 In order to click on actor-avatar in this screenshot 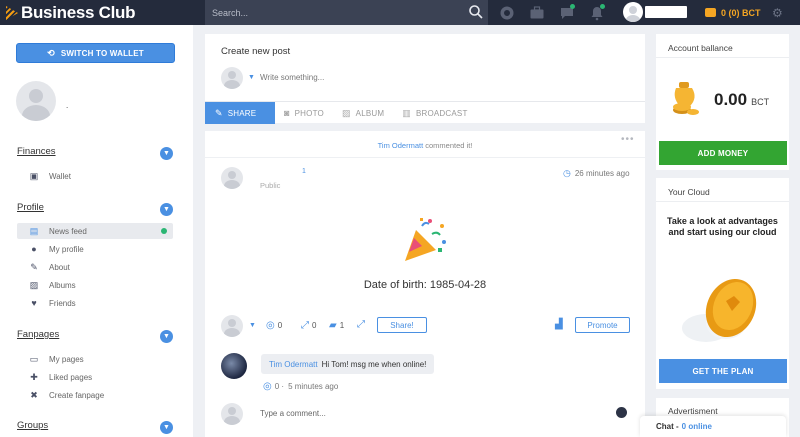, I will do `click(232, 326)`.